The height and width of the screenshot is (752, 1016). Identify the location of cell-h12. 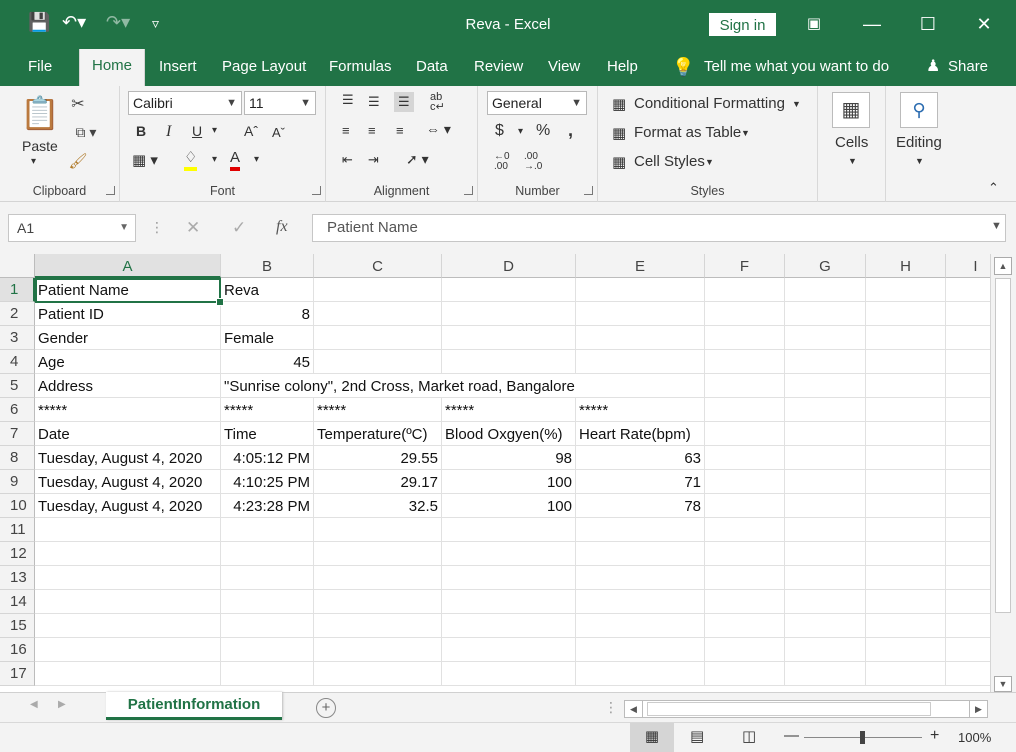
(906, 554).